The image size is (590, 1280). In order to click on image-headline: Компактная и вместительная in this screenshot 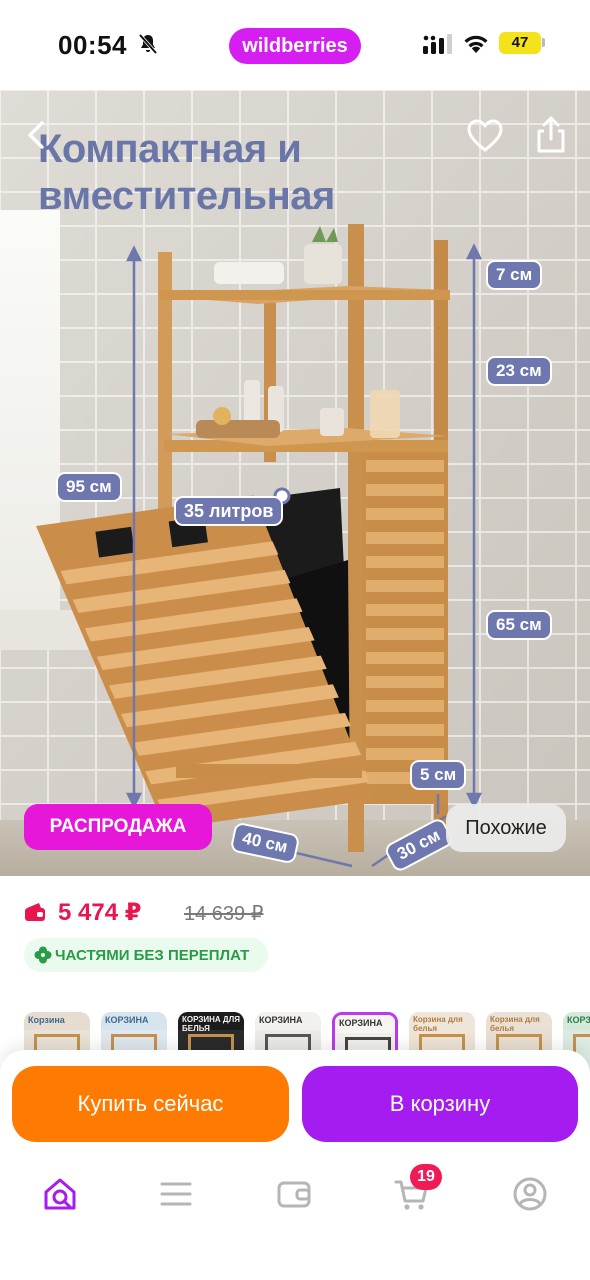, I will do `click(186, 172)`.